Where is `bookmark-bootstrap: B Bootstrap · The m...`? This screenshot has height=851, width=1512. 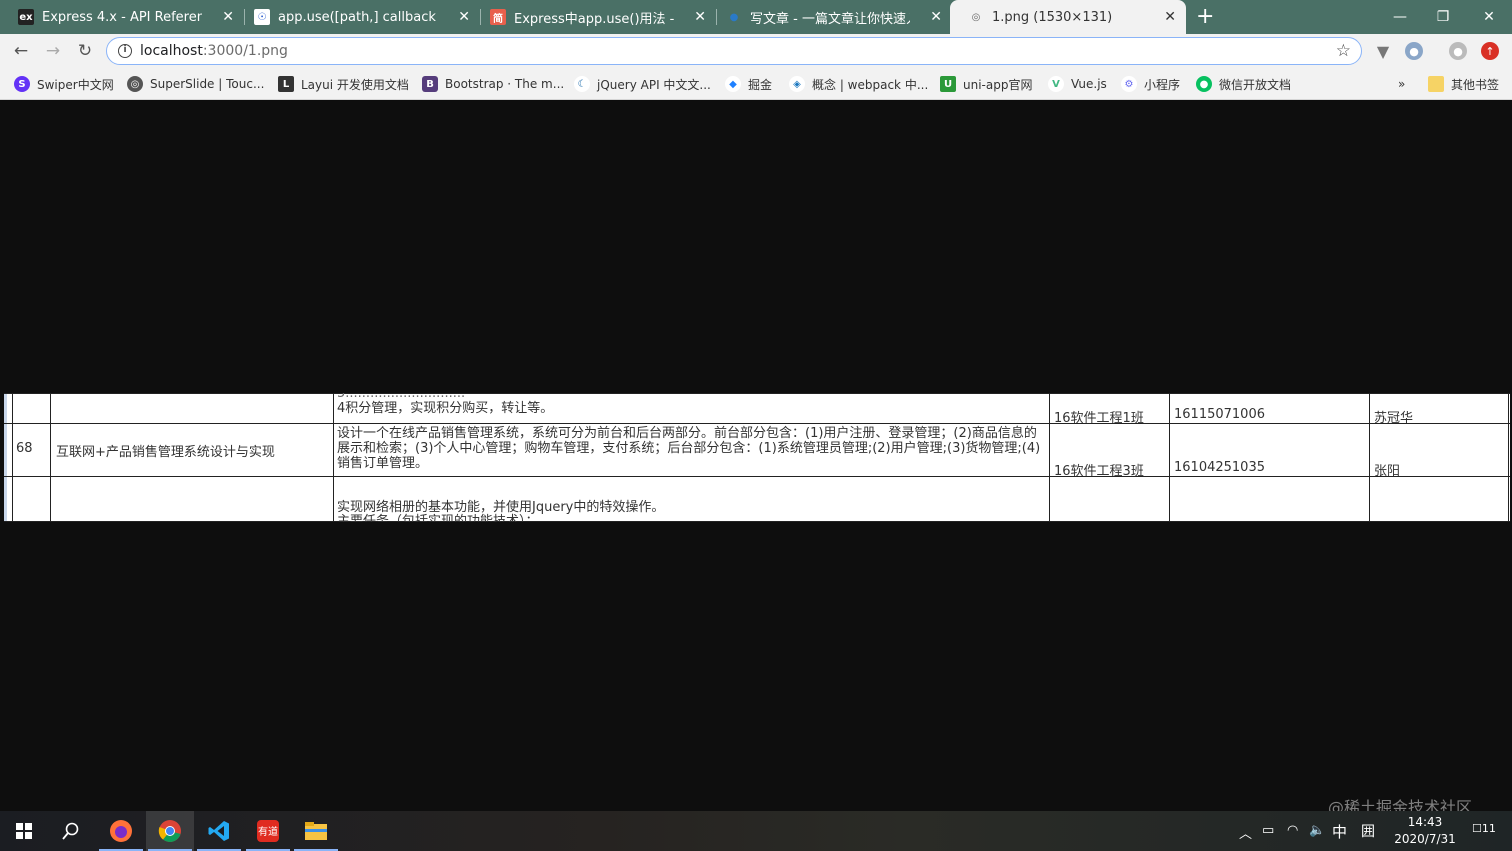
bookmark-bootstrap: B Bootstrap · The m... is located at coordinates (493, 84).